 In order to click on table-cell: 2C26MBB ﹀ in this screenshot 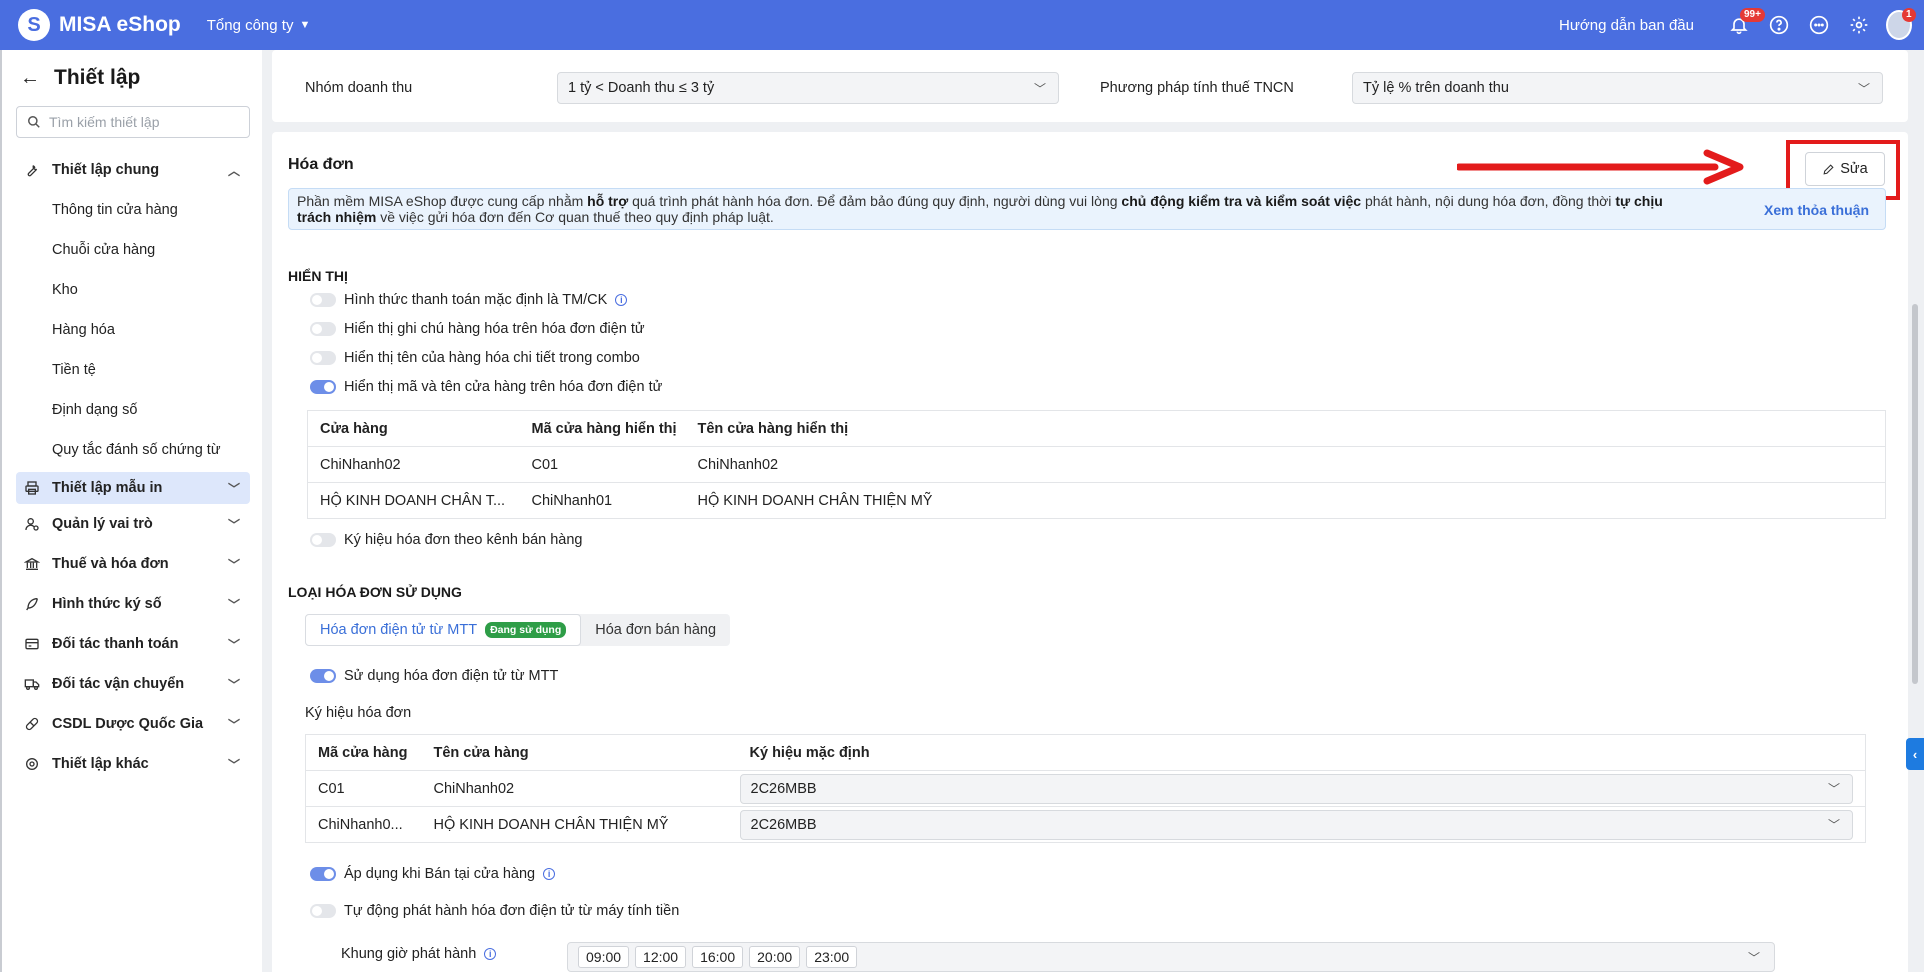, I will do `click(1302, 825)`.